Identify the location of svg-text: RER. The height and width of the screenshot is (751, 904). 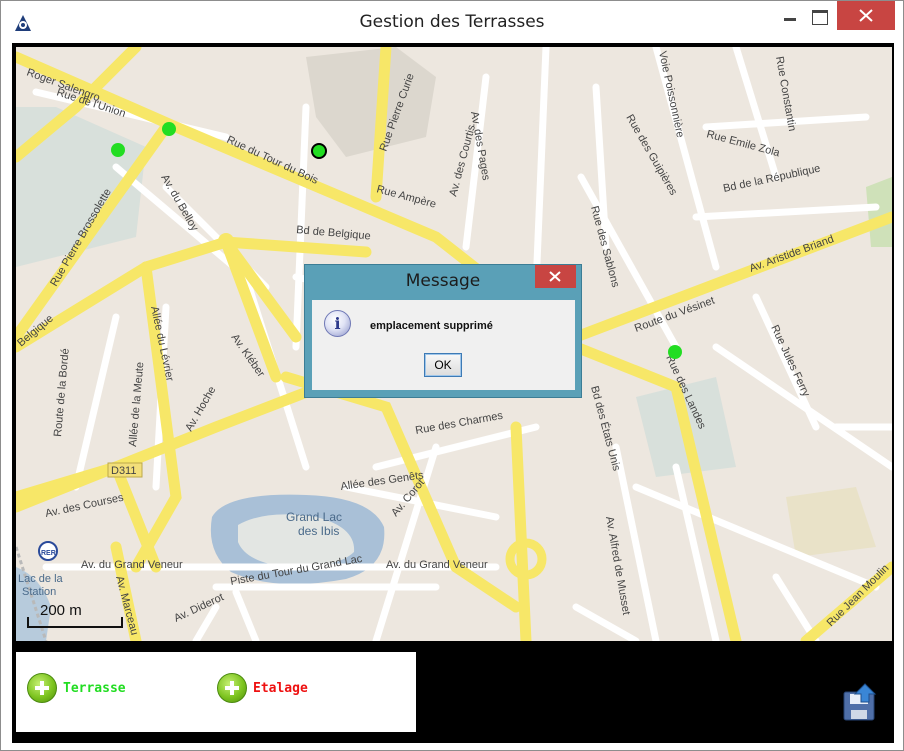
(48, 553).